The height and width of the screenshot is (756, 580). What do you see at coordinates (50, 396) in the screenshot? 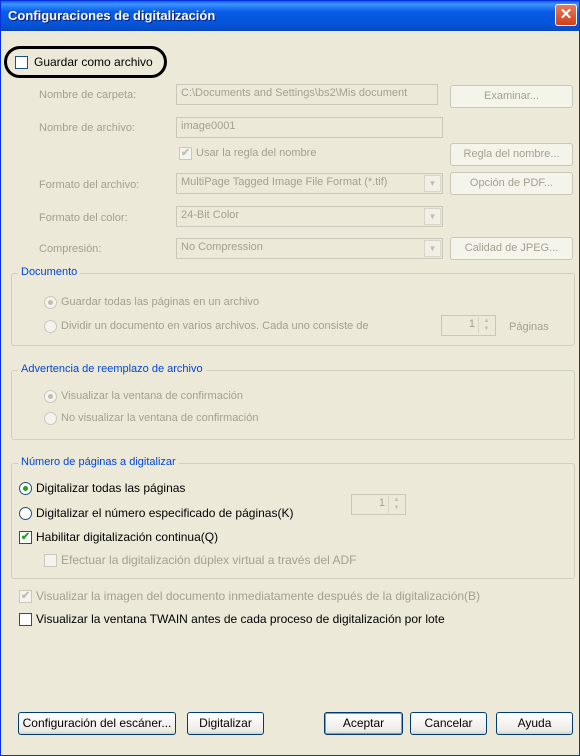
I see `show-confirm-radio` at bounding box center [50, 396].